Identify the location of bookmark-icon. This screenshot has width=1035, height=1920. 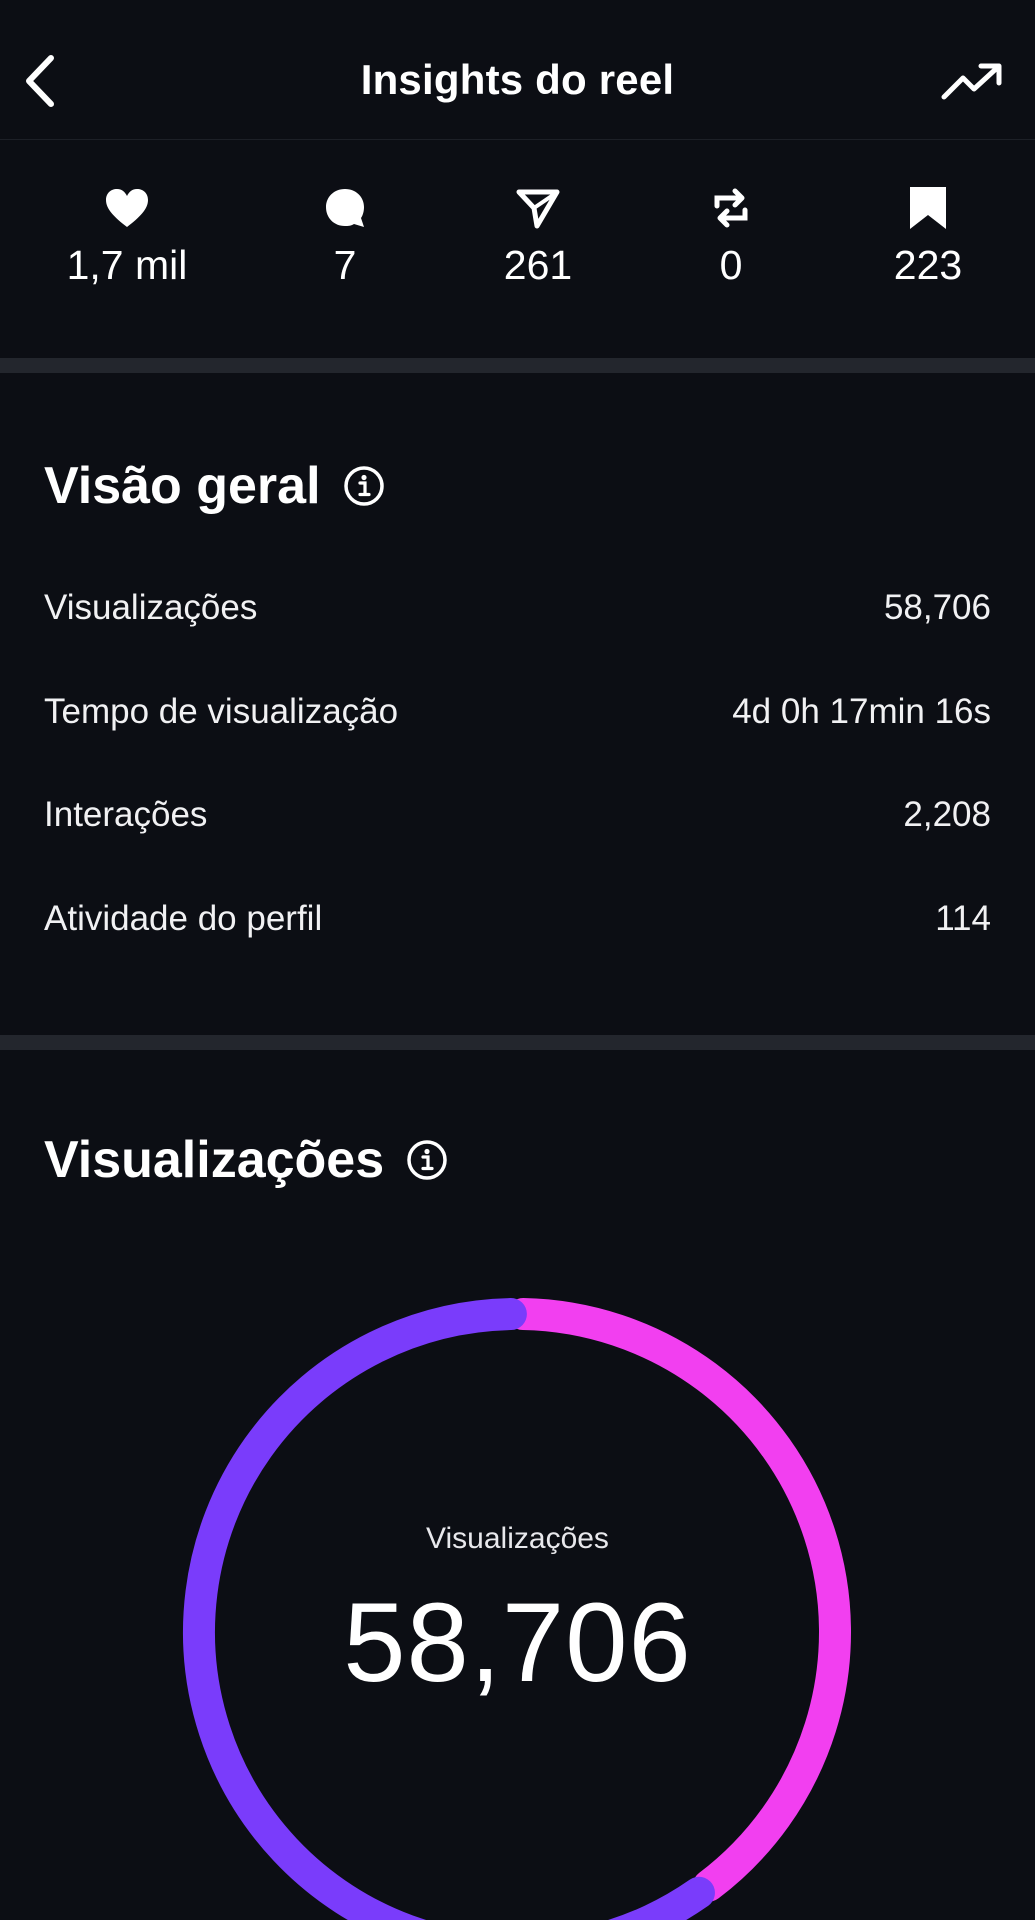
(928, 208).